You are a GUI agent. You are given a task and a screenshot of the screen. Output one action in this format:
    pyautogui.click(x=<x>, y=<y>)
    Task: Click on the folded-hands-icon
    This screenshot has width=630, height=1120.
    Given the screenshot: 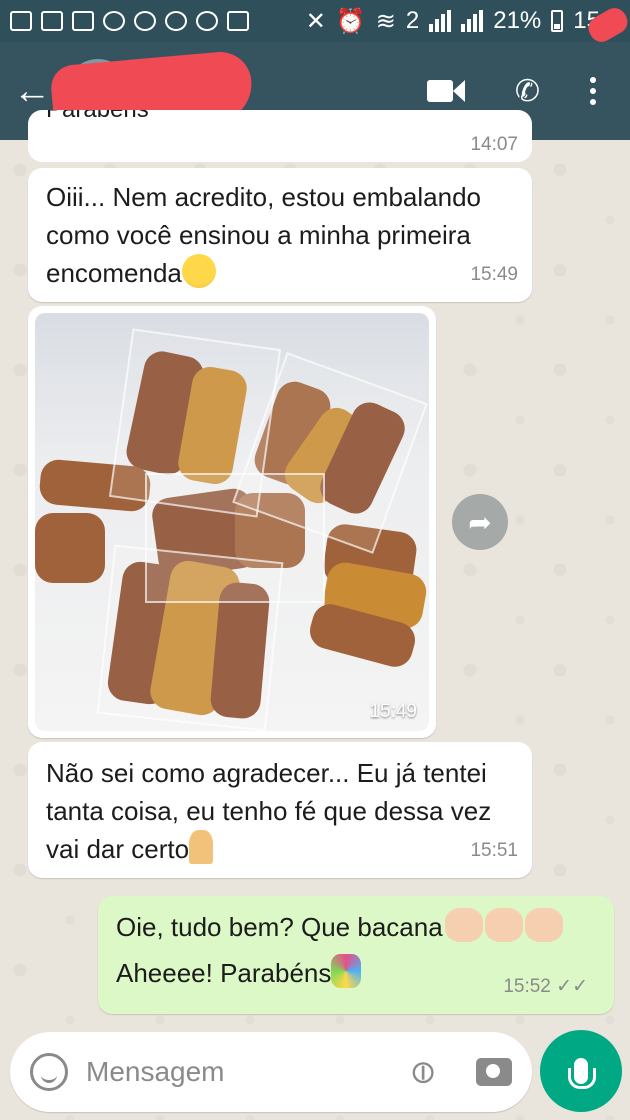 What is the action you would take?
    pyautogui.click(x=201, y=847)
    